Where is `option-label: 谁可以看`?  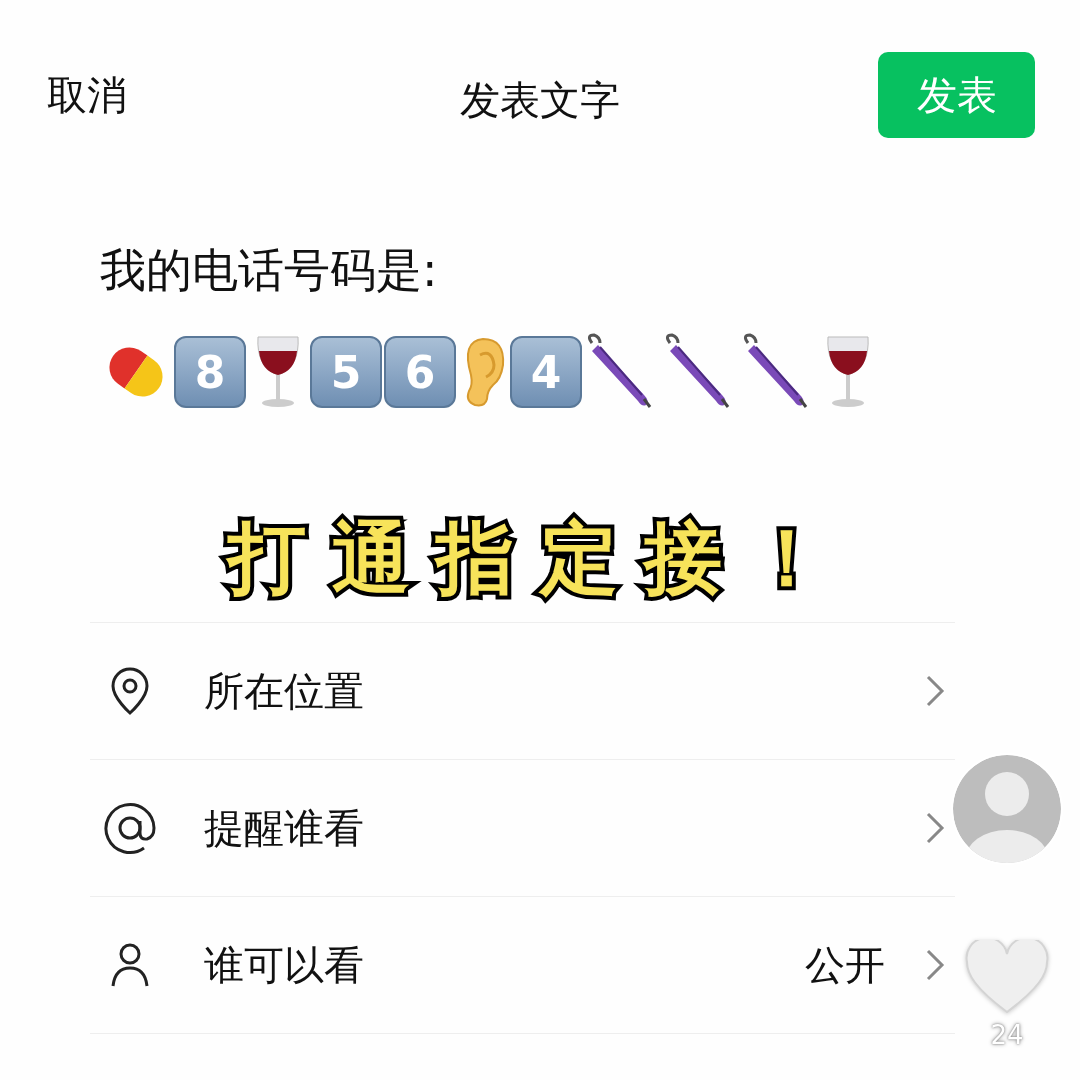
option-label: 谁可以看 is located at coordinates (284, 965).